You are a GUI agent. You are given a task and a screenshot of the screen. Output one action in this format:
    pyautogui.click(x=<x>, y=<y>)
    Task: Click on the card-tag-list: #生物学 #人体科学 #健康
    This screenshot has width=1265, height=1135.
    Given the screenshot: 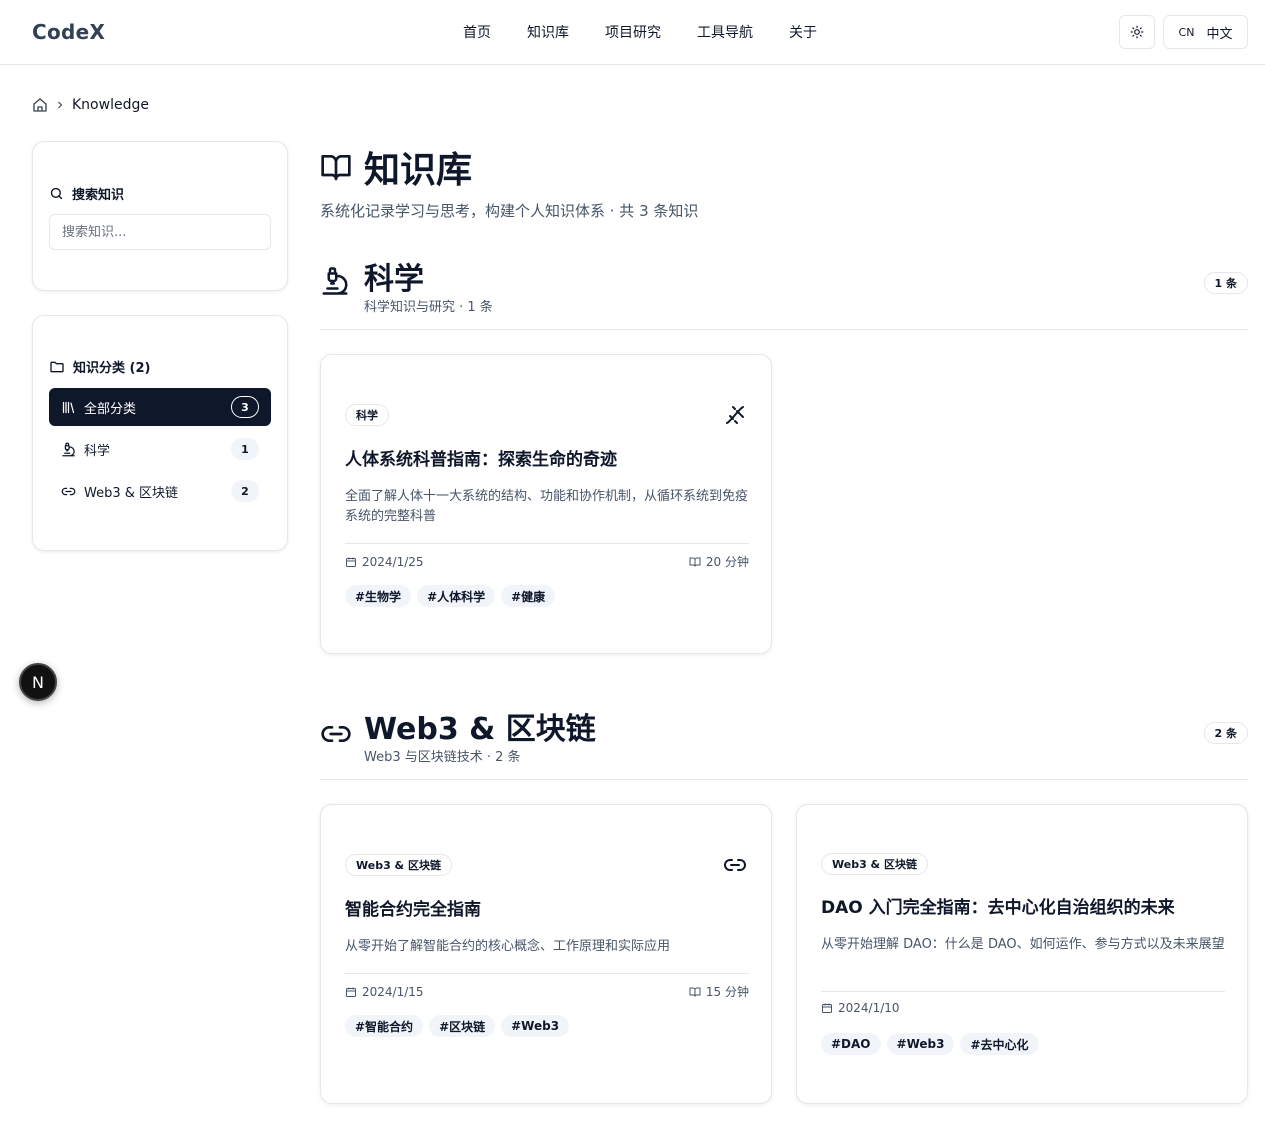 What is the action you would take?
    pyautogui.click(x=450, y=596)
    